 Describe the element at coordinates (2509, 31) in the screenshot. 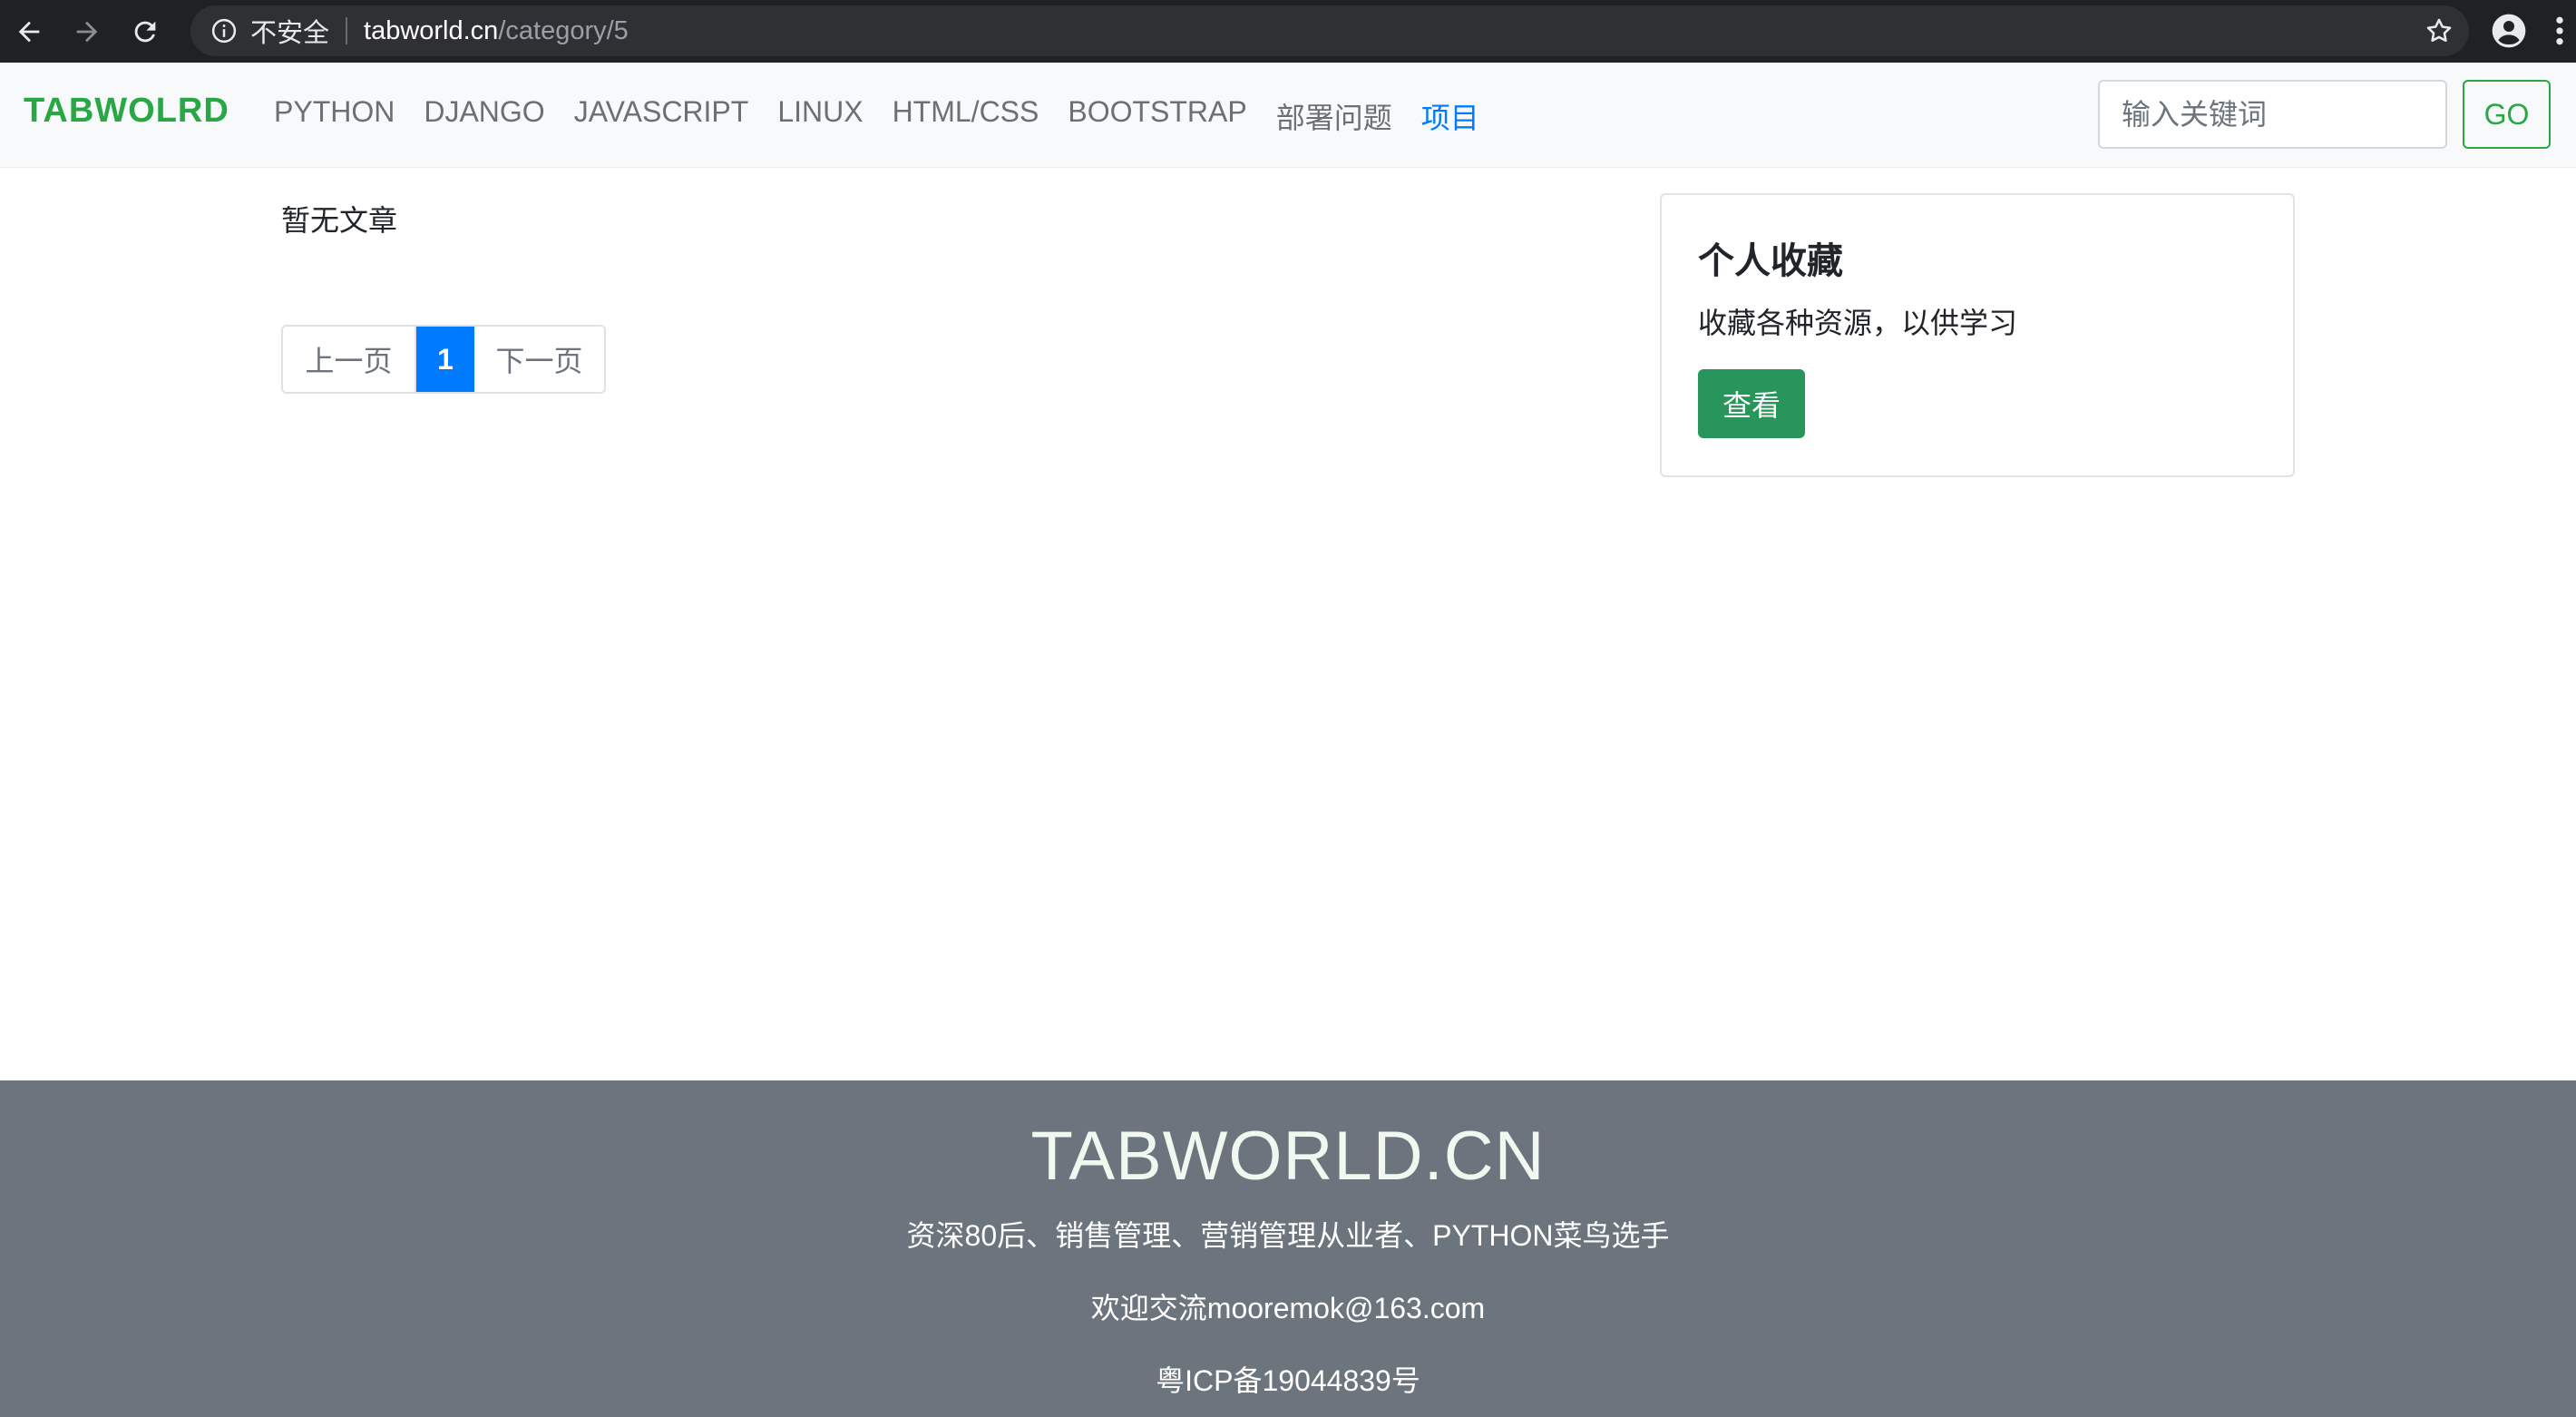

I see `account-icon` at that location.